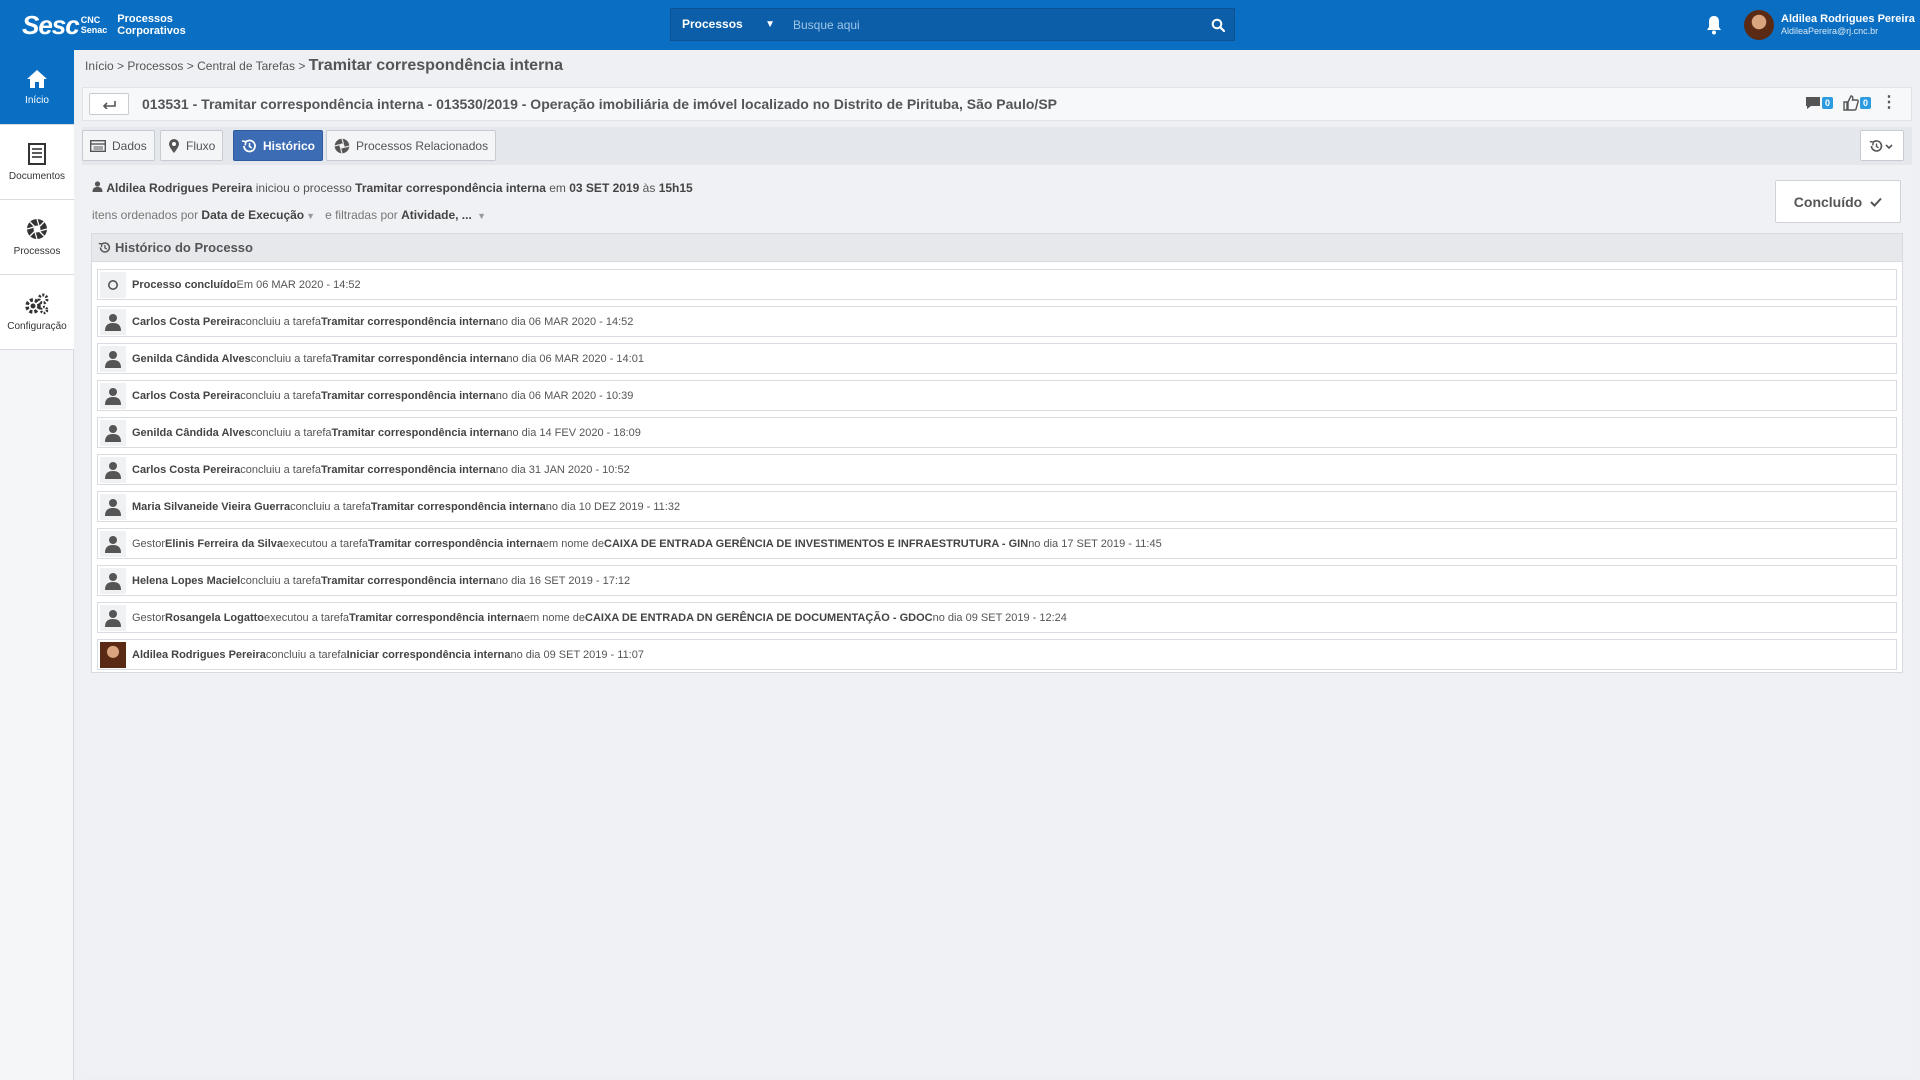 Image resolution: width=1920 pixels, height=1080 pixels. I want to click on tab-dados: Dados, so click(118, 145).